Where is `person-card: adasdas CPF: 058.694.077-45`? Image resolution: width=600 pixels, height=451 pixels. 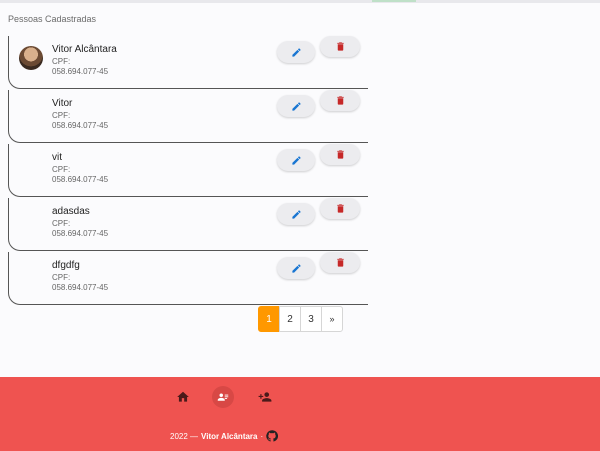
person-card: adasdas CPF: 058.694.077-45 is located at coordinates (188, 224).